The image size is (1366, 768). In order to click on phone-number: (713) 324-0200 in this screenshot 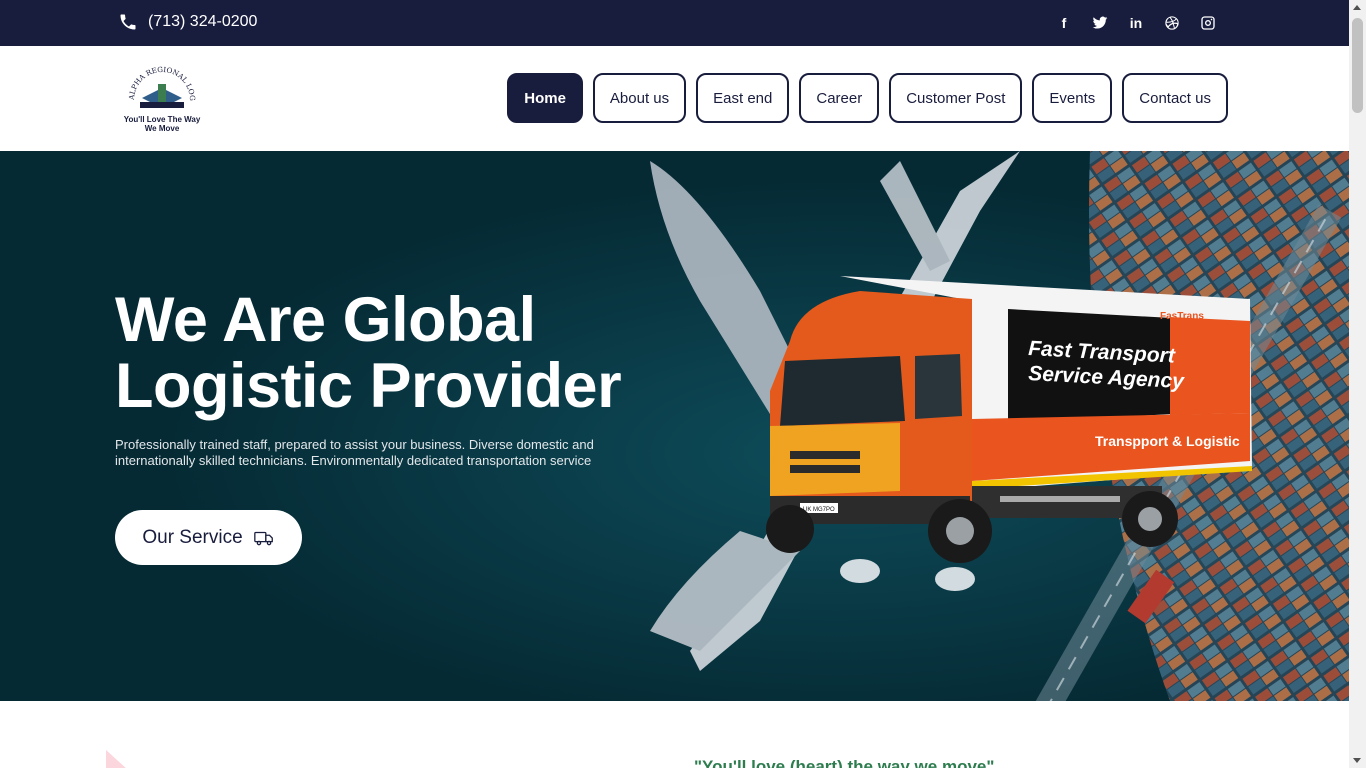, I will do `click(203, 21)`.